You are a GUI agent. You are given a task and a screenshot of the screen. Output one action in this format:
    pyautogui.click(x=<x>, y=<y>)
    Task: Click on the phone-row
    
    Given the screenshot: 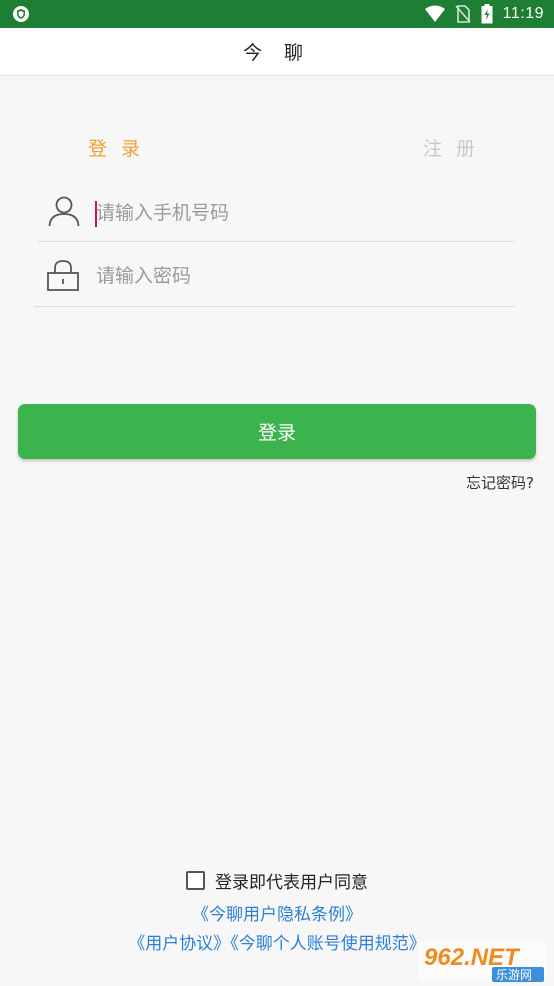 What is the action you would take?
    pyautogui.click(x=276, y=213)
    